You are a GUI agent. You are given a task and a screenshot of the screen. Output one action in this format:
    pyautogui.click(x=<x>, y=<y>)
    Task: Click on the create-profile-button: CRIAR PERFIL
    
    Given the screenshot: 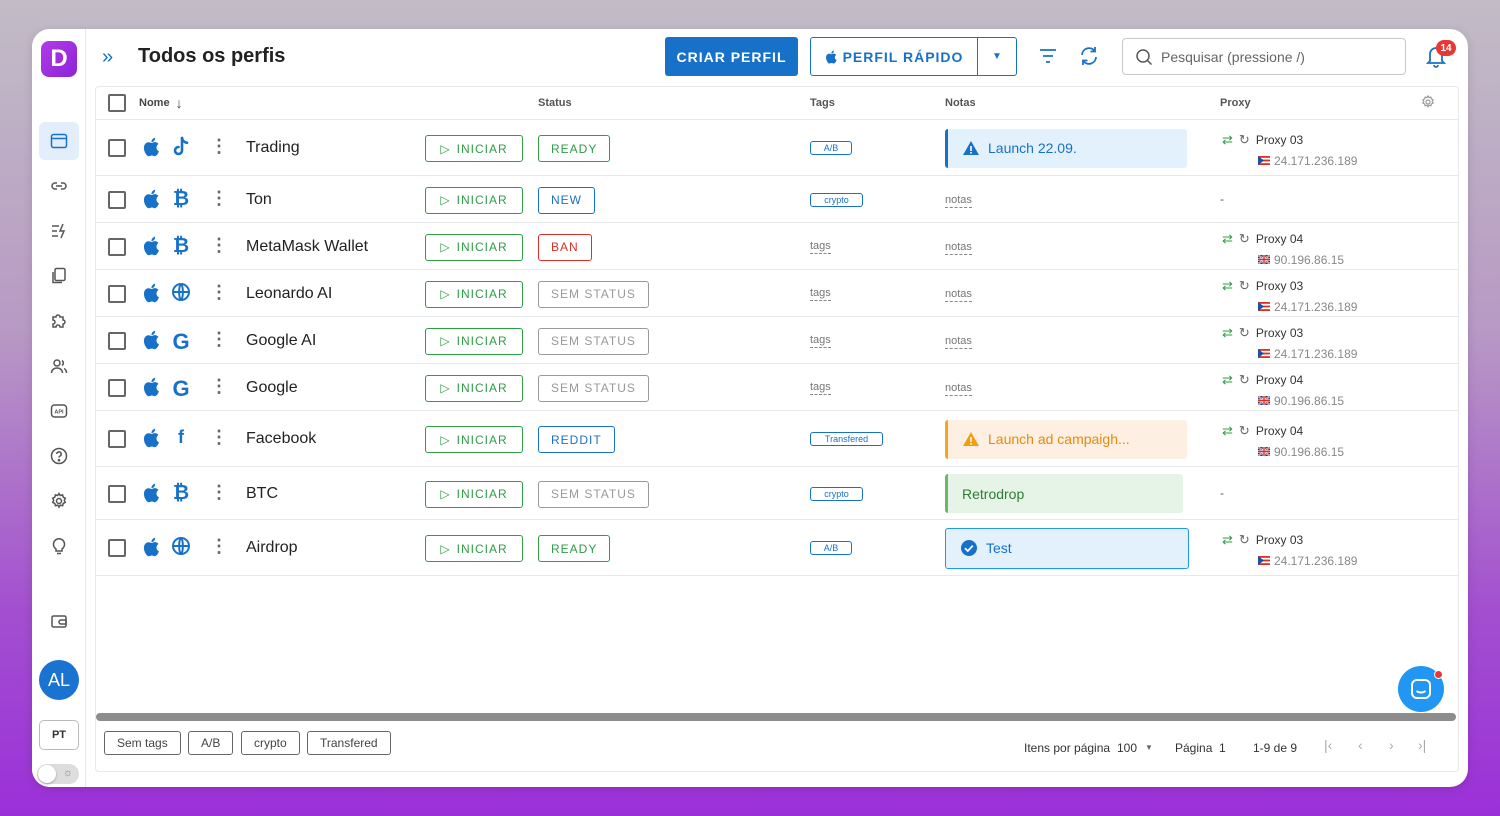 What is the action you would take?
    pyautogui.click(x=731, y=56)
    